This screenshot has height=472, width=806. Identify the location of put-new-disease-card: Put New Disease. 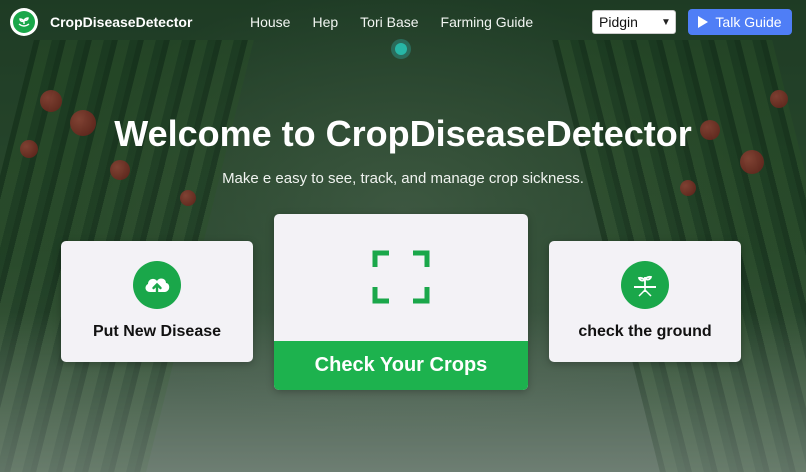
(157, 301).